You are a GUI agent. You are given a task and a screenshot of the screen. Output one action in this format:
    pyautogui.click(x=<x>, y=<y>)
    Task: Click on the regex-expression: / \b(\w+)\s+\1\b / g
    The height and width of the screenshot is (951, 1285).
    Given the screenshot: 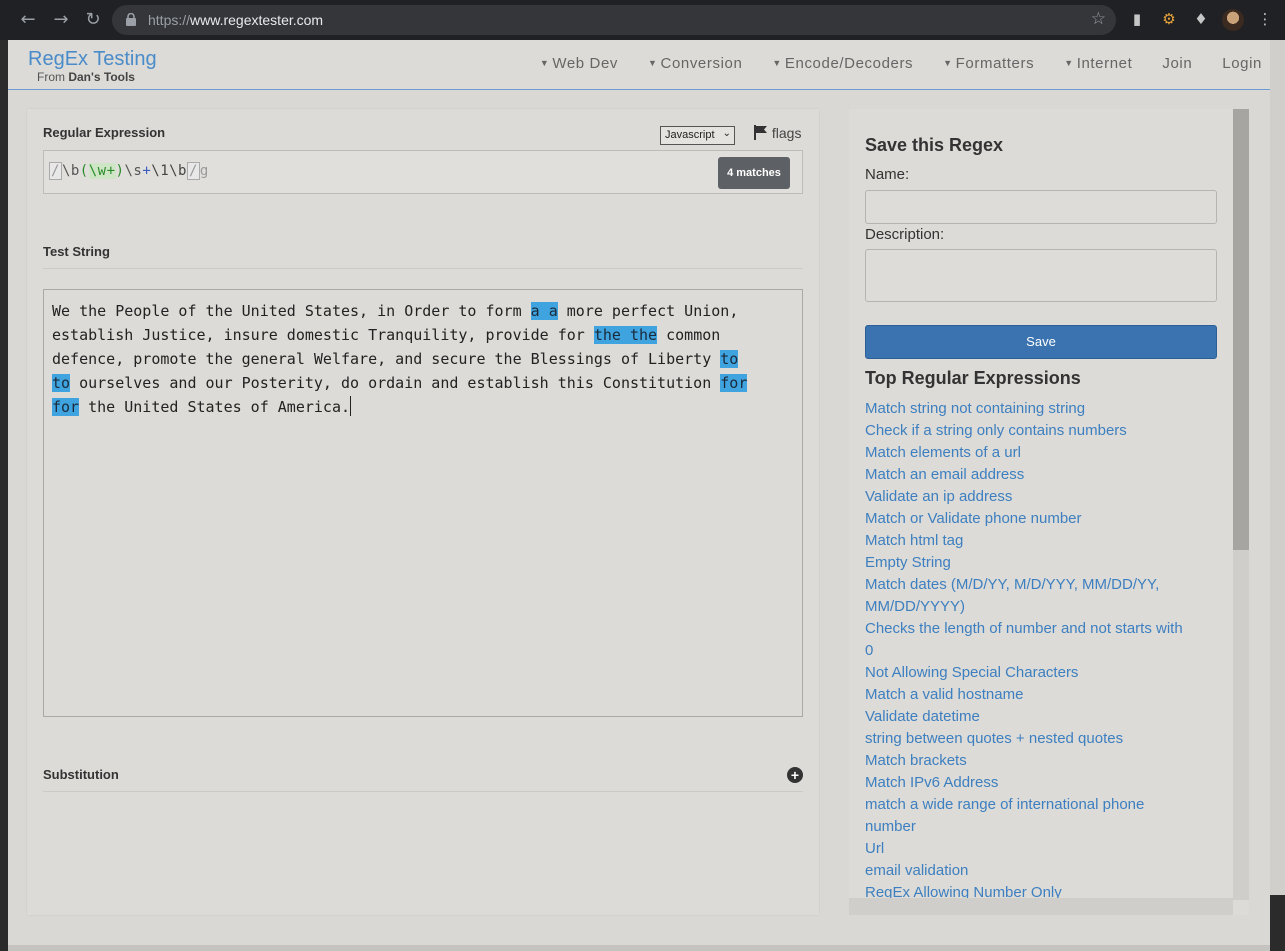 What is the action you would take?
    pyautogui.click(x=129, y=171)
    